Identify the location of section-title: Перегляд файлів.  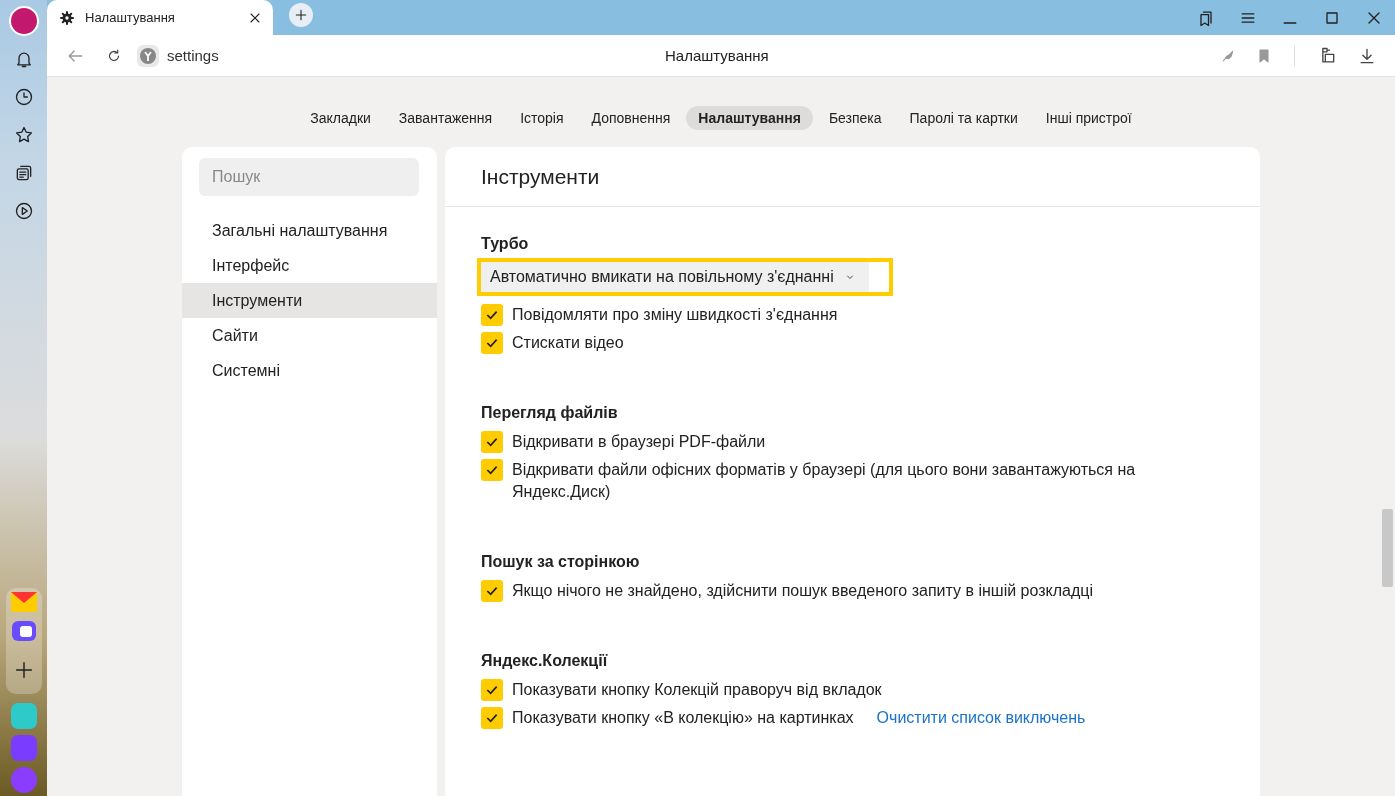
(550, 413).